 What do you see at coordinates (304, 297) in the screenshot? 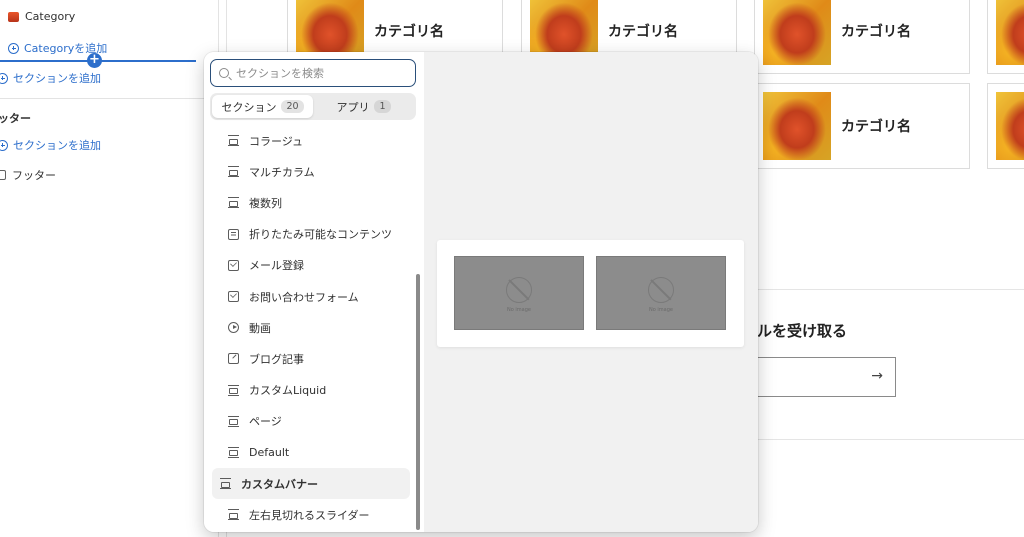
I see `section-list-item-label: お問い合わせフォーム` at bounding box center [304, 297].